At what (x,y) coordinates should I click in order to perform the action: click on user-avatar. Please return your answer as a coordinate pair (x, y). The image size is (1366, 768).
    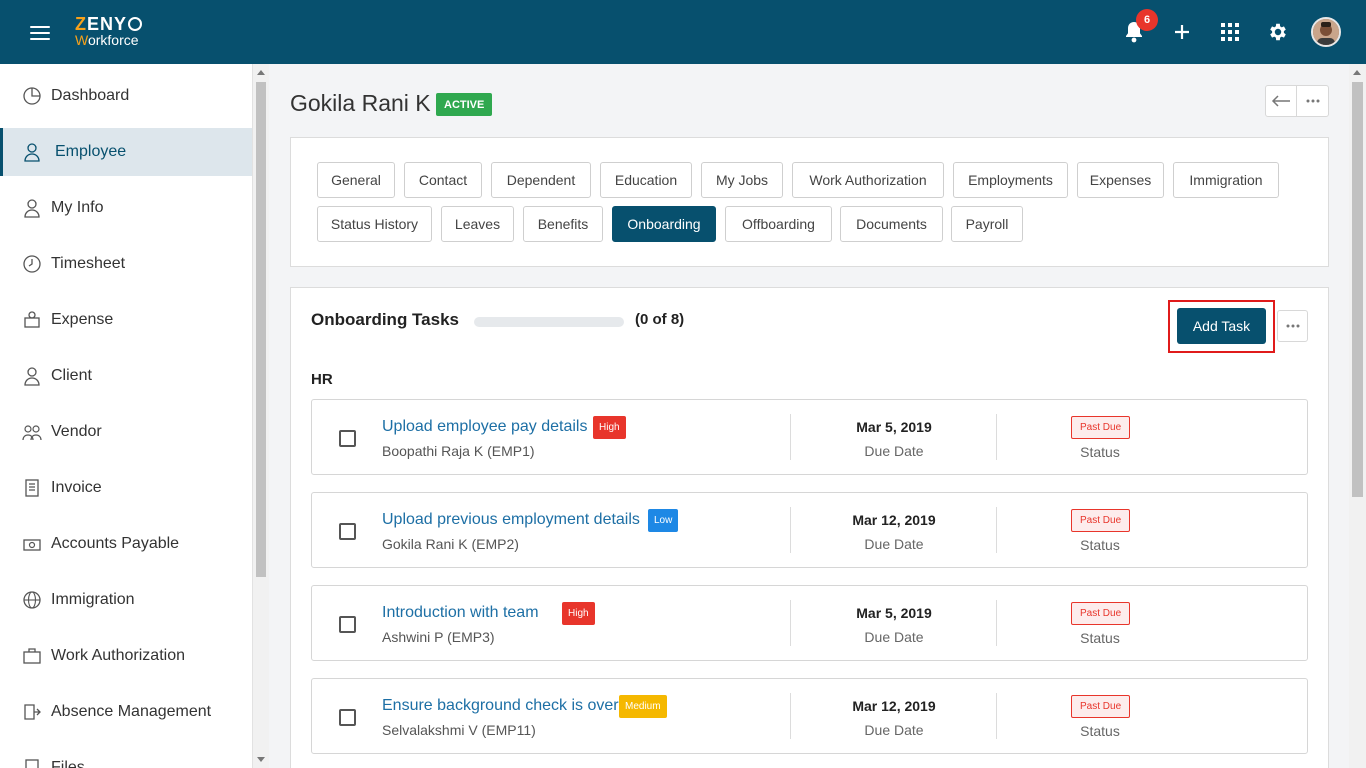
    Looking at the image, I should click on (1326, 32).